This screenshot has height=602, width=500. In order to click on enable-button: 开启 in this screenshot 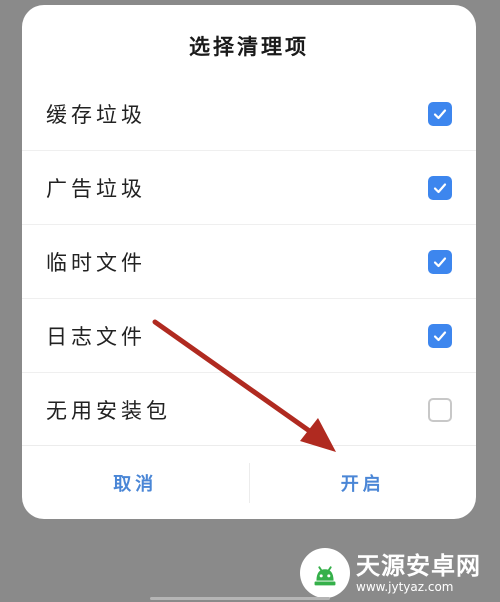, I will do `click(363, 482)`.